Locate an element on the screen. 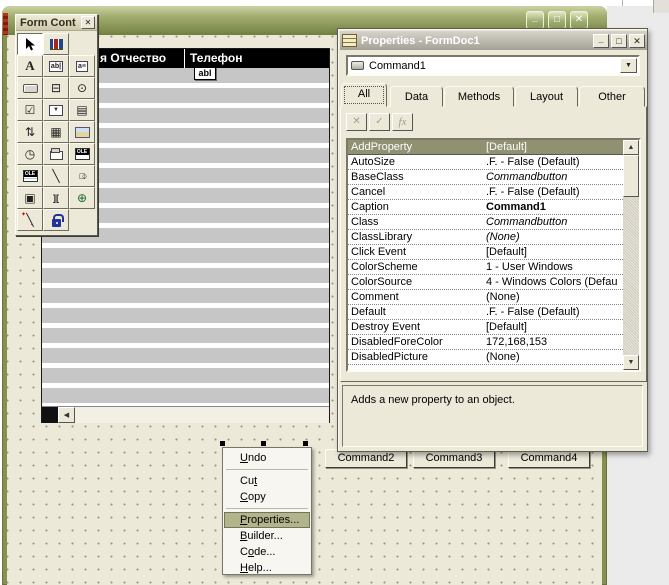 The height and width of the screenshot is (585, 669). property-row: Cancel .F. - False (Default) is located at coordinates (485, 192).